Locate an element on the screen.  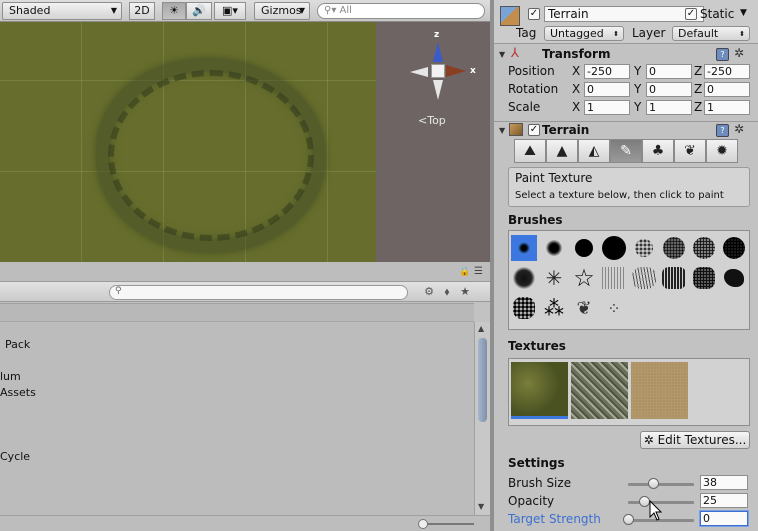
scroll-down-icon: ▼ is located at coordinates (481, 506).